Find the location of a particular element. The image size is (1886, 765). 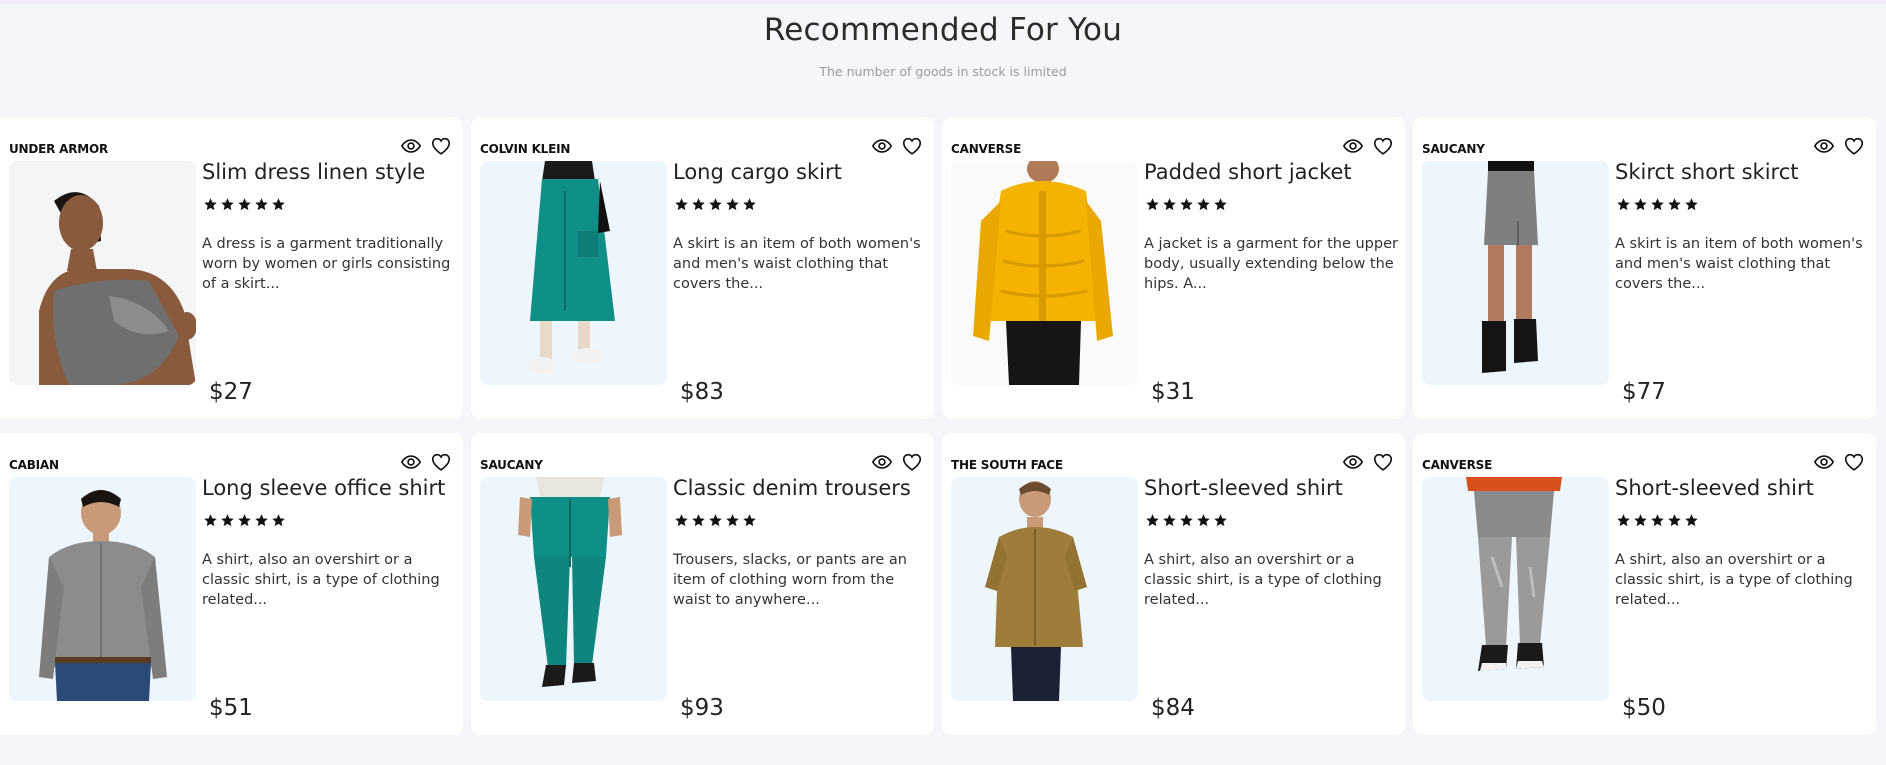

product-name: Long sleeve office shirt is located at coordinates (329, 488).